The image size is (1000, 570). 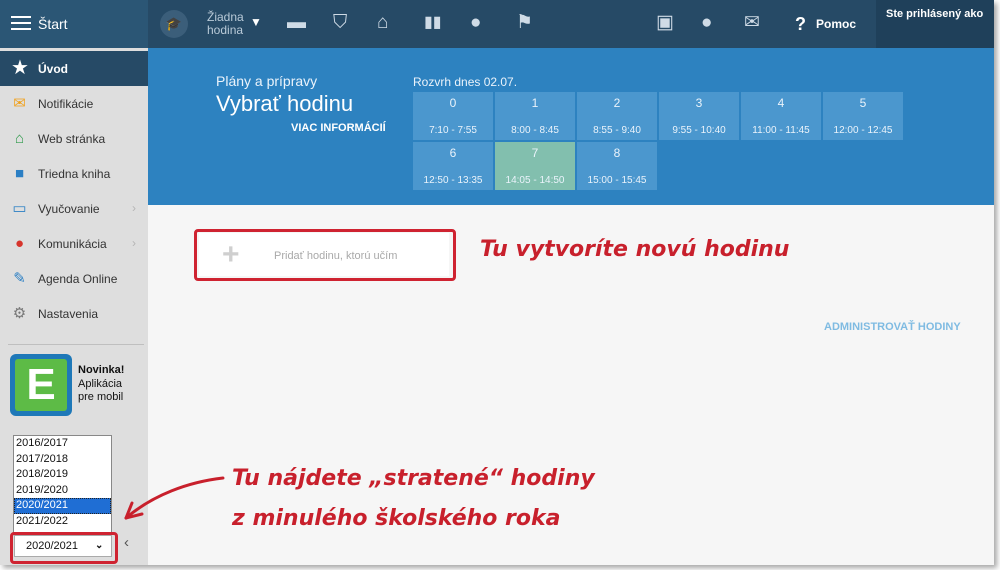 What do you see at coordinates (66, 104) in the screenshot?
I see `sidebar-item-label: Notifikácie` at bounding box center [66, 104].